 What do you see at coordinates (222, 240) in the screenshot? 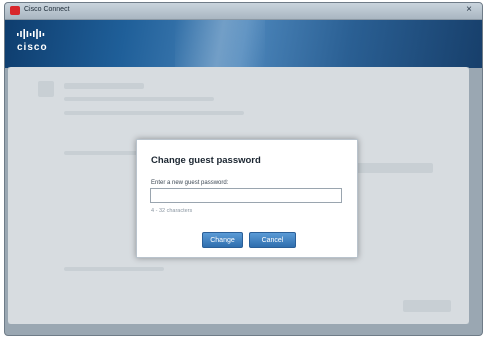
I see `change-button: Change` at bounding box center [222, 240].